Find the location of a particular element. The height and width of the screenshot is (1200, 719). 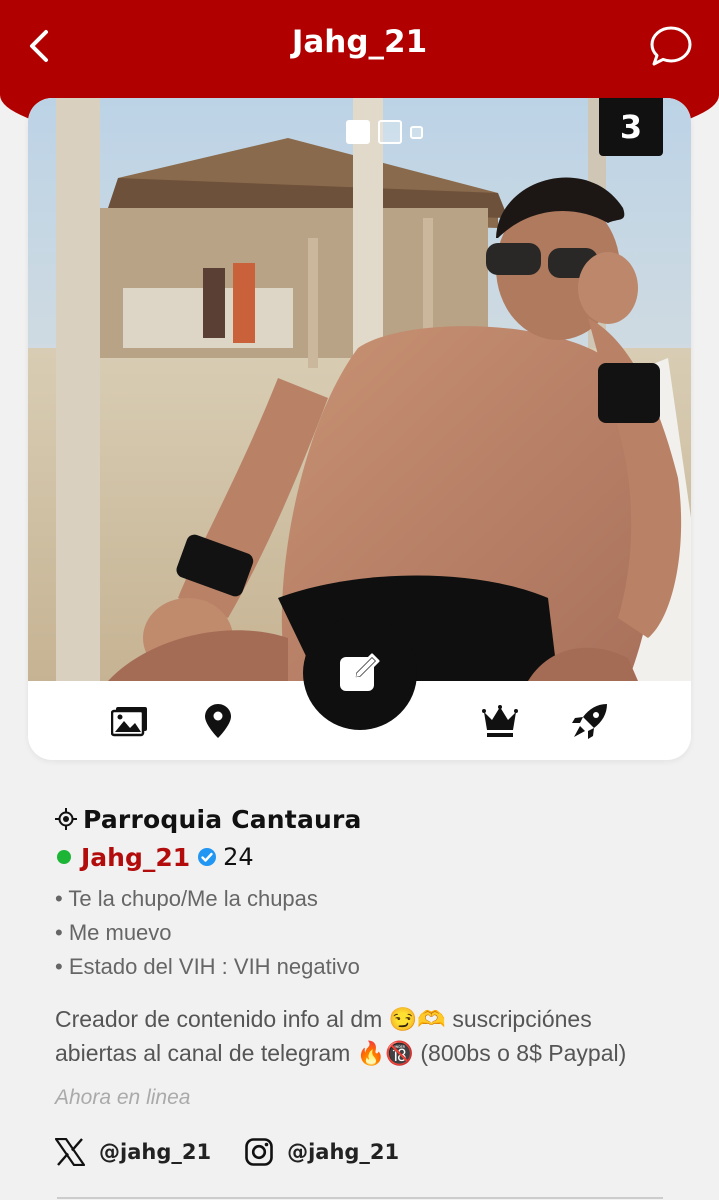

boost-button is located at coordinates (590, 721).